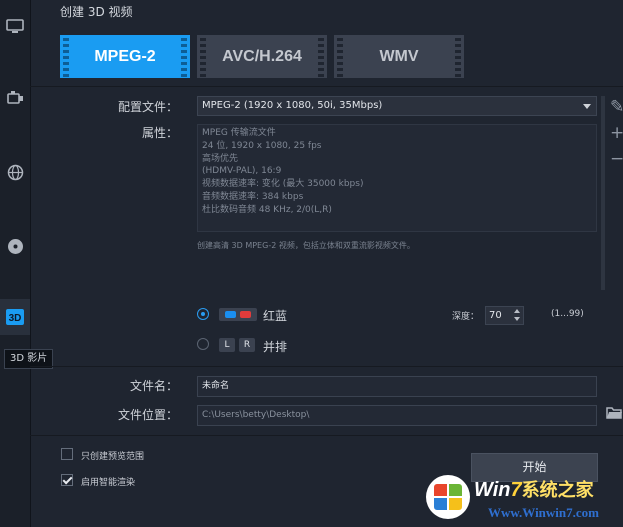 The height and width of the screenshot is (527, 623). Describe the element at coordinates (616, 107) in the screenshot. I see `edit-profile-icon: ✎` at that location.